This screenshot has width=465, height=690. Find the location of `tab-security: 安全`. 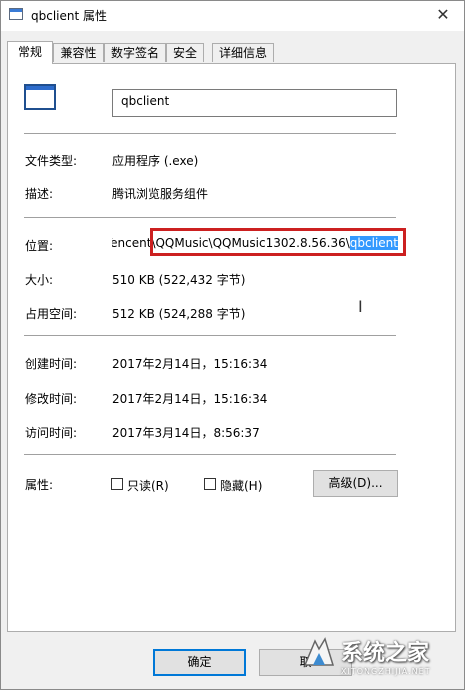

tab-security: 安全 is located at coordinates (185, 52).